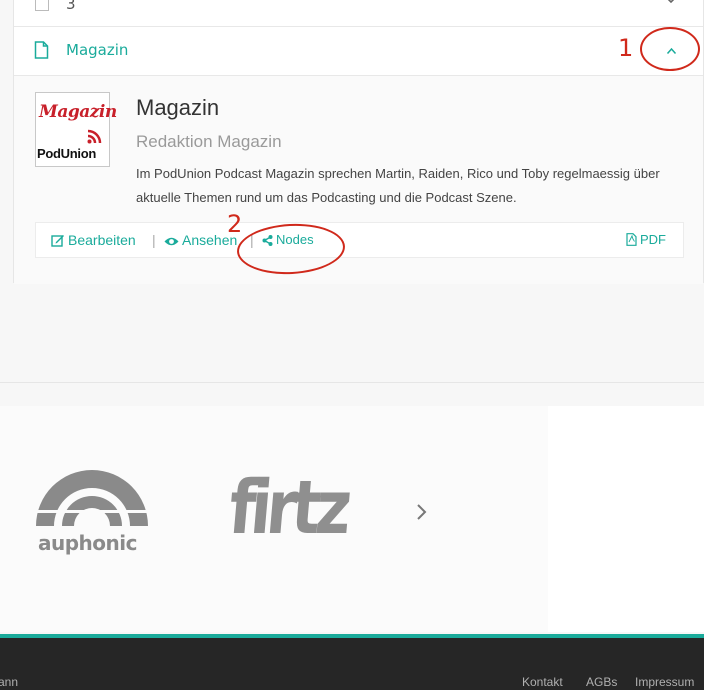 The image size is (704, 690). What do you see at coordinates (352, 662) in the screenshot?
I see `site-footer: ann Kontakt AGBs Impressum` at bounding box center [352, 662].